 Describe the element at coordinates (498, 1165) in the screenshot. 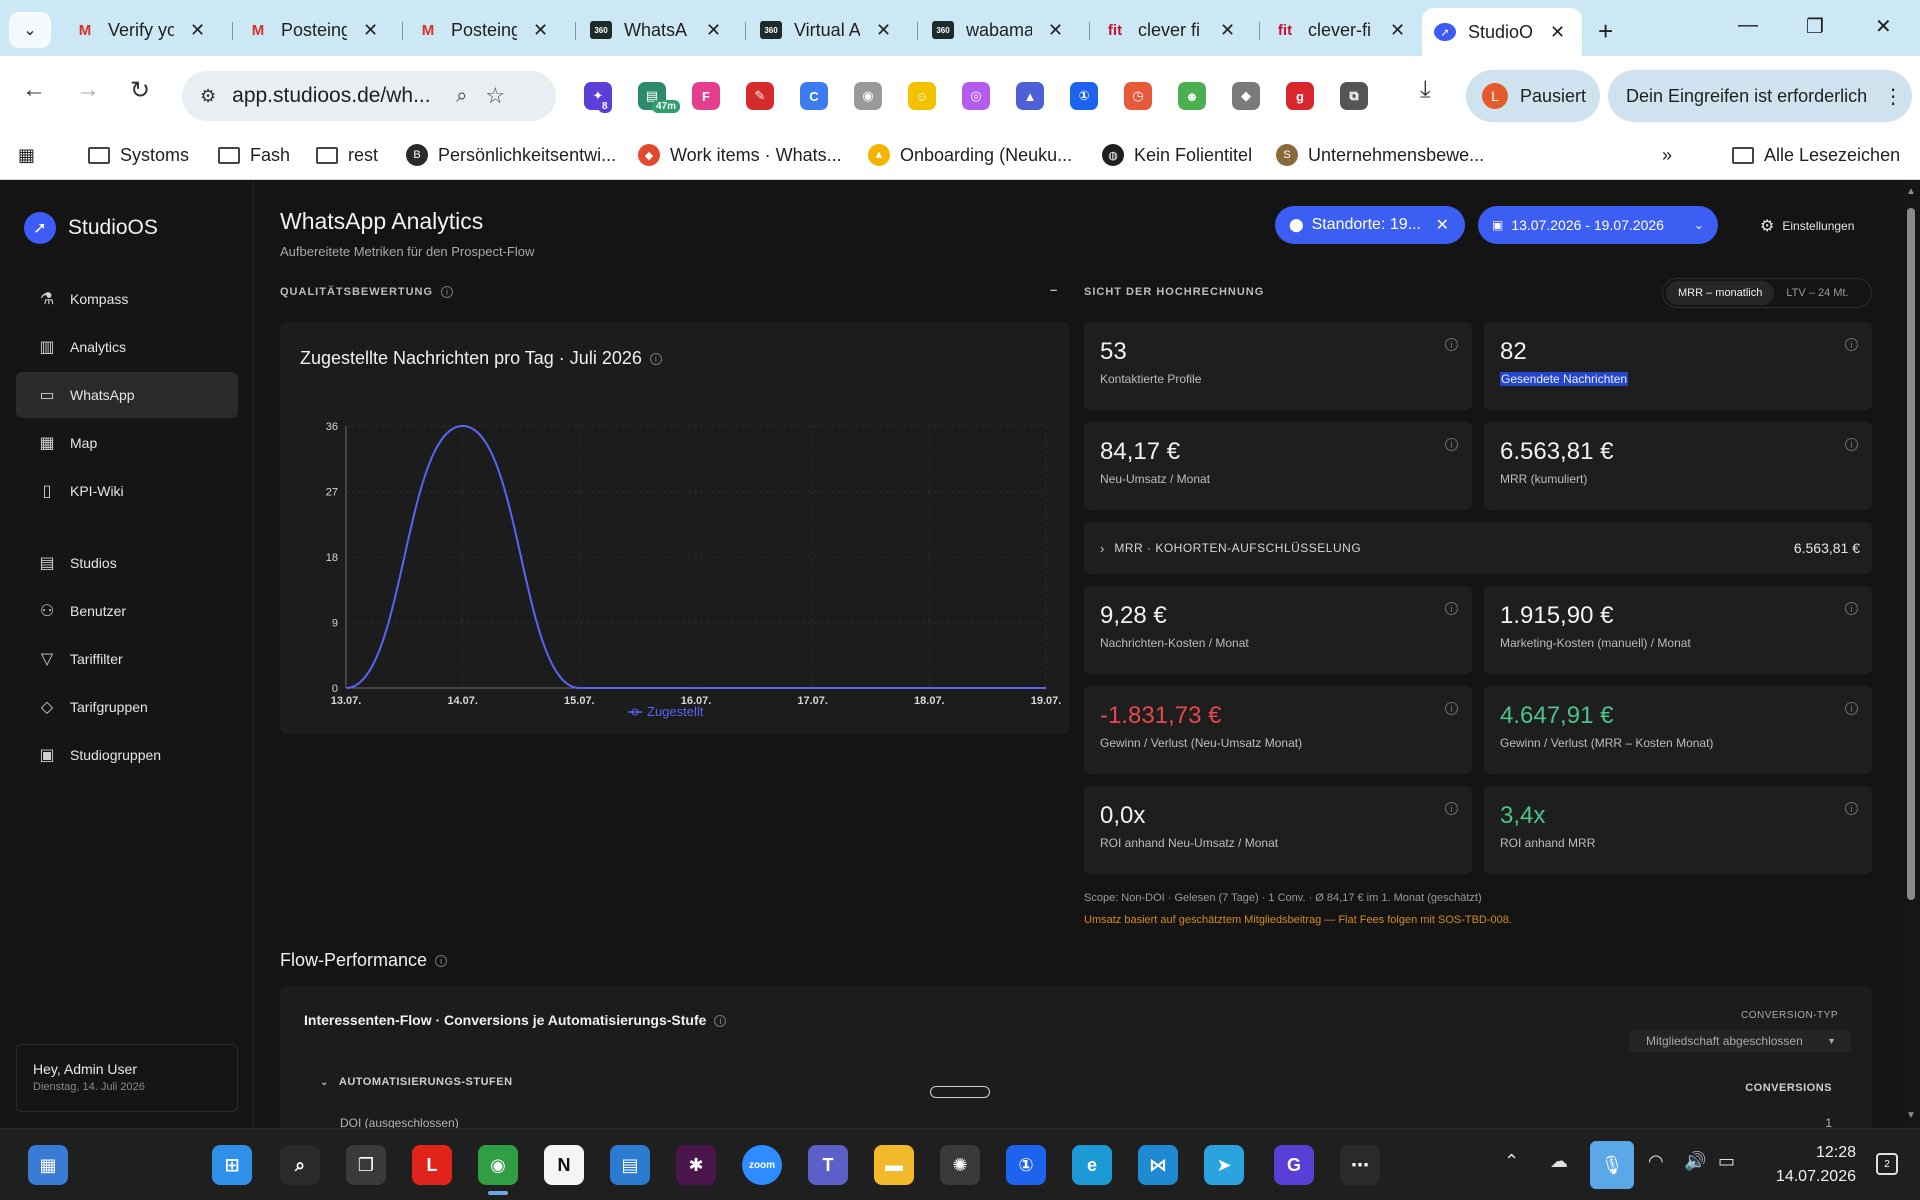

I see `chrome-icon: ◉` at that location.